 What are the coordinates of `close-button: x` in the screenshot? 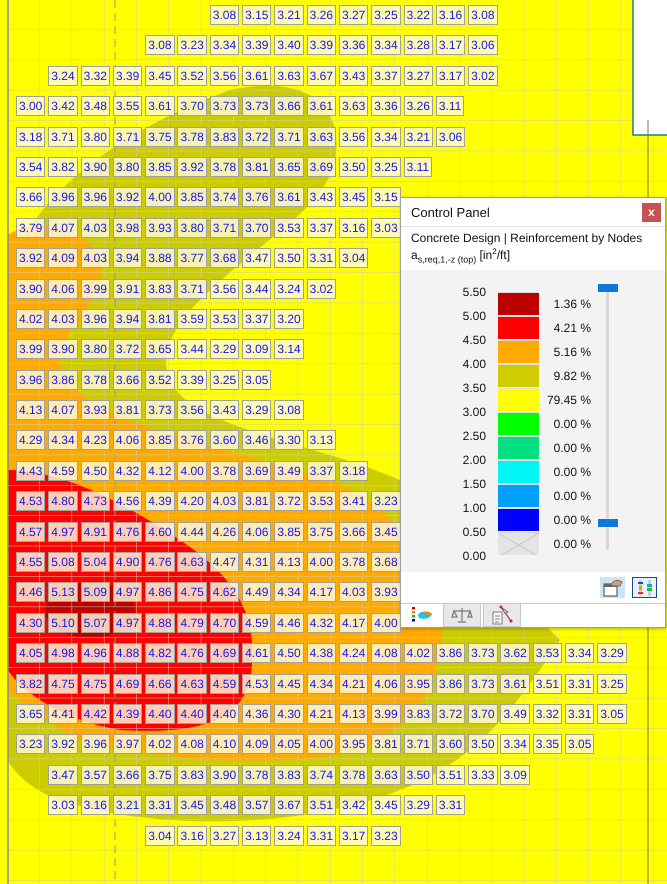 It's located at (651, 212).